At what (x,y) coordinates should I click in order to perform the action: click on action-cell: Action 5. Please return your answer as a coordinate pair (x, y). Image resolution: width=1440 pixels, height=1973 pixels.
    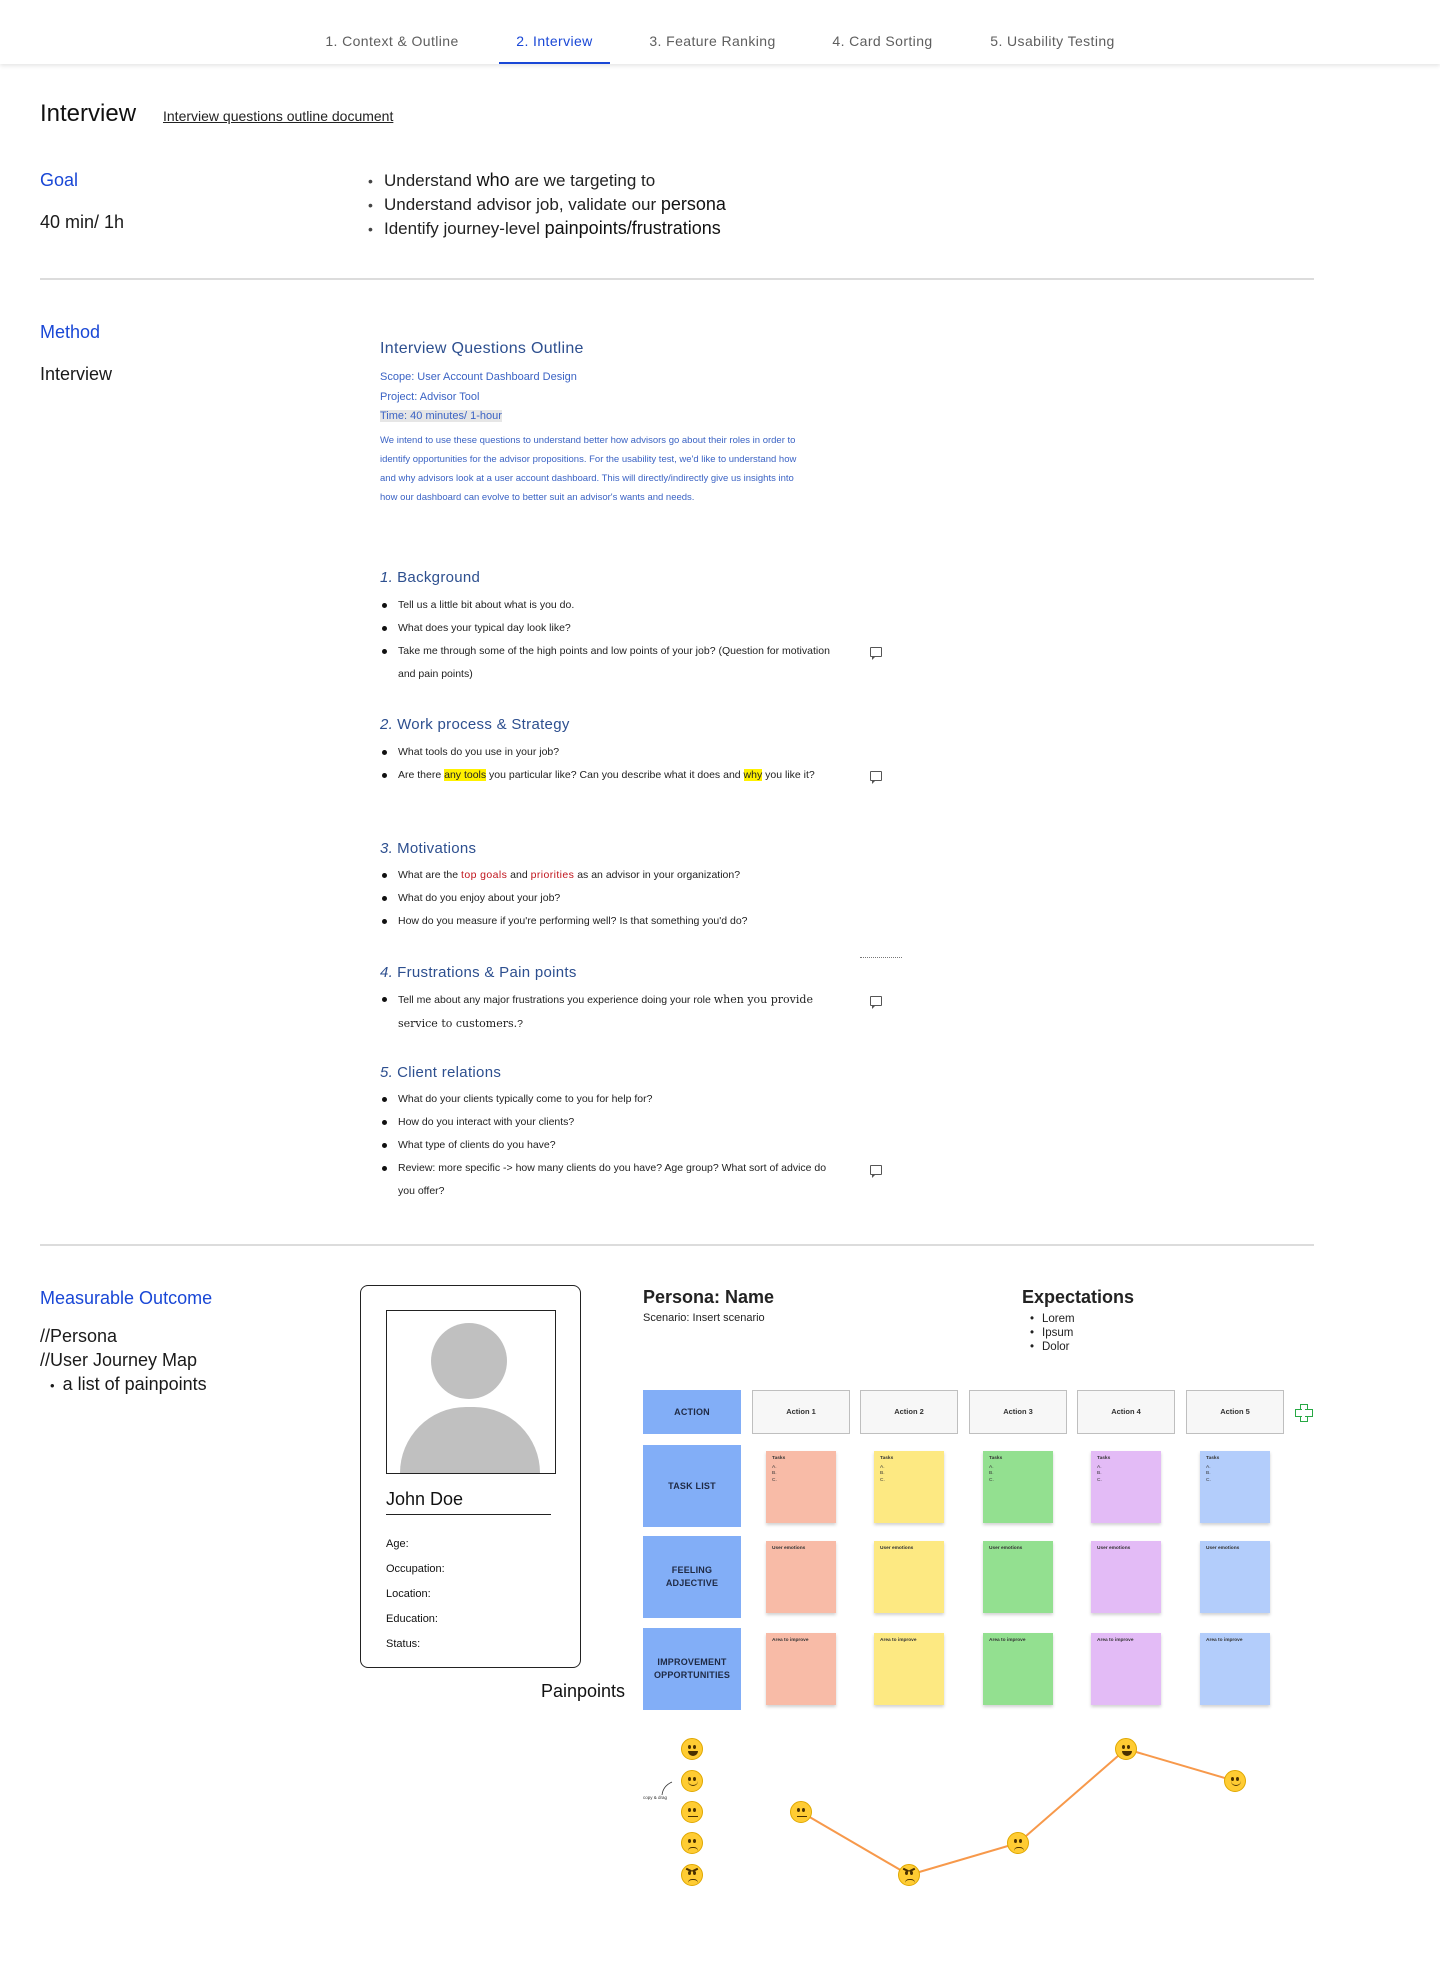
    Looking at the image, I should click on (1235, 1412).